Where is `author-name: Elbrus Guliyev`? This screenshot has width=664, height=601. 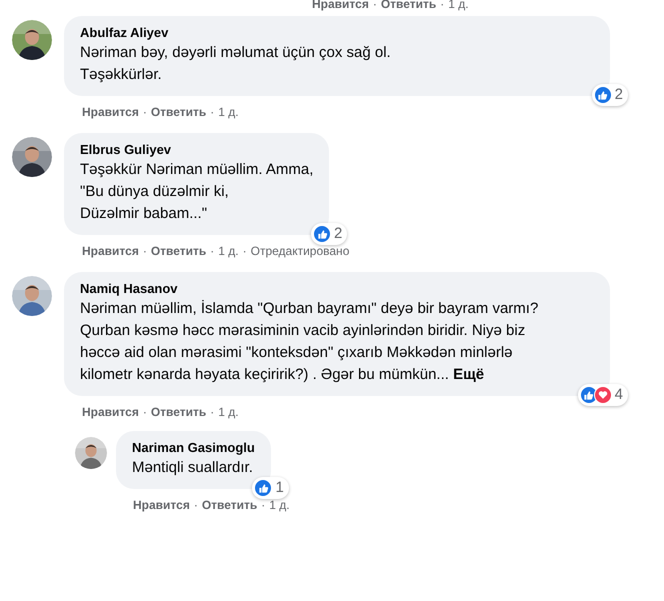
author-name: Elbrus Guliyev is located at coordinates (197, 150).